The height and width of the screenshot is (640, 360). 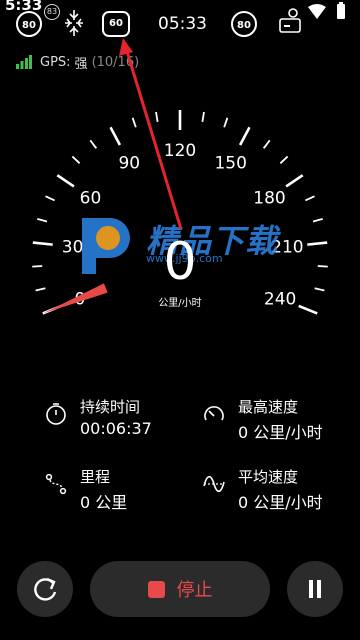 I want to click on avg-speed-value: 0 公里/小时, so click(x=280, y=502).